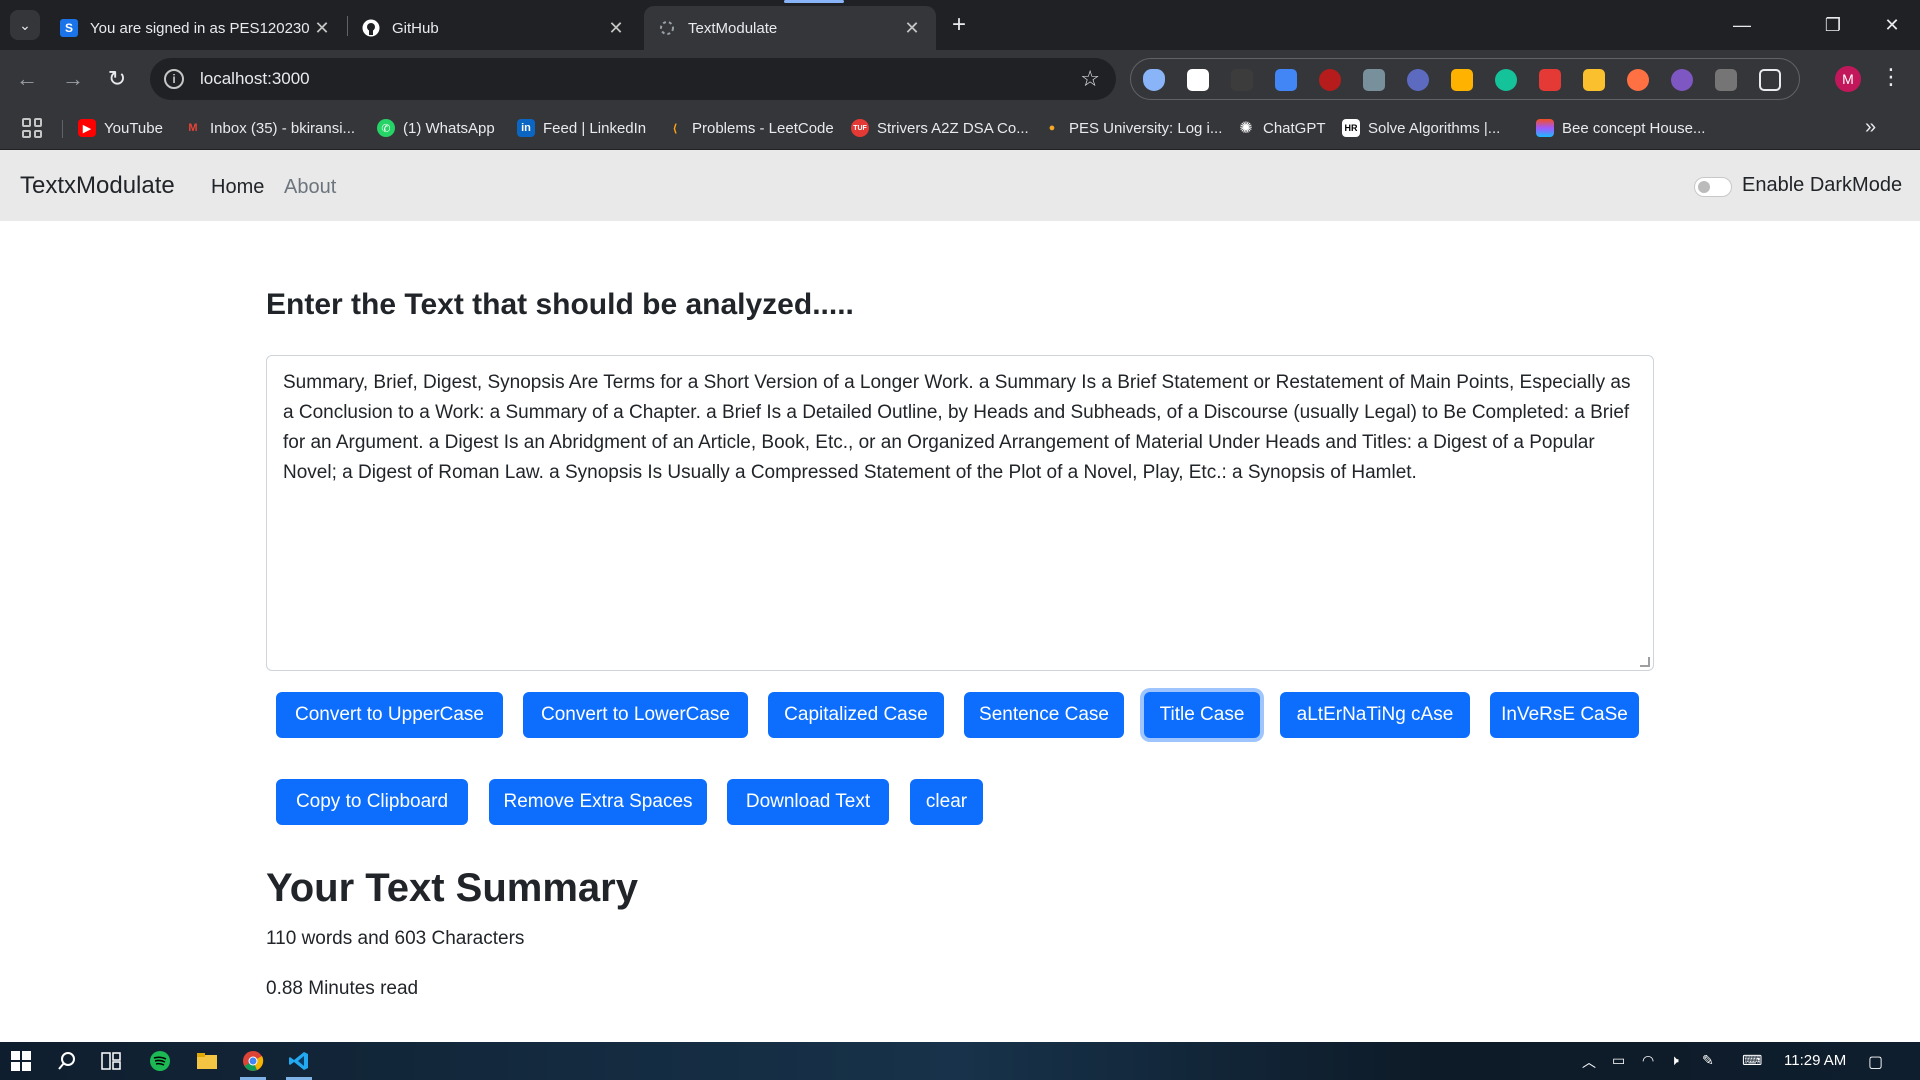  What do you see at coordinates (27, 79) in the screenshot?
I see `back-arrow-icon: ←` at bounding box center [27, 79].